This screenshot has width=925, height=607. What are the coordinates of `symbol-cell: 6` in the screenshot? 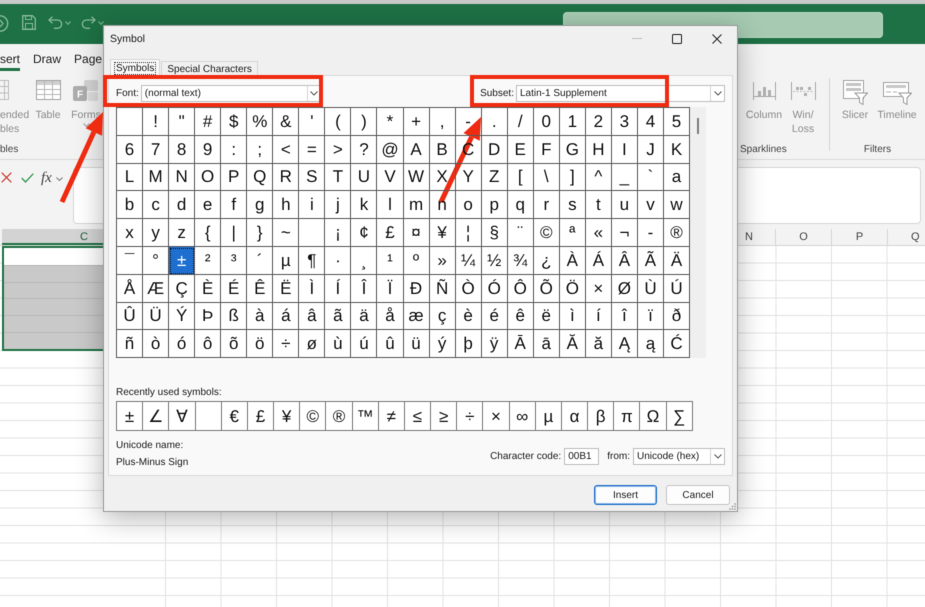 It's located at (130, 150).